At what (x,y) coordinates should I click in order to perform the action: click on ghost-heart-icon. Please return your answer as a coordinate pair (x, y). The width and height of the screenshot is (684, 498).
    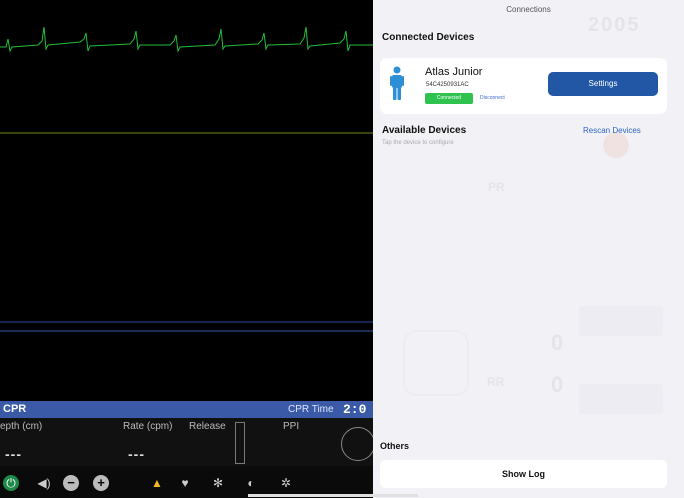
    Looking at the image, I should click on (616, 145).